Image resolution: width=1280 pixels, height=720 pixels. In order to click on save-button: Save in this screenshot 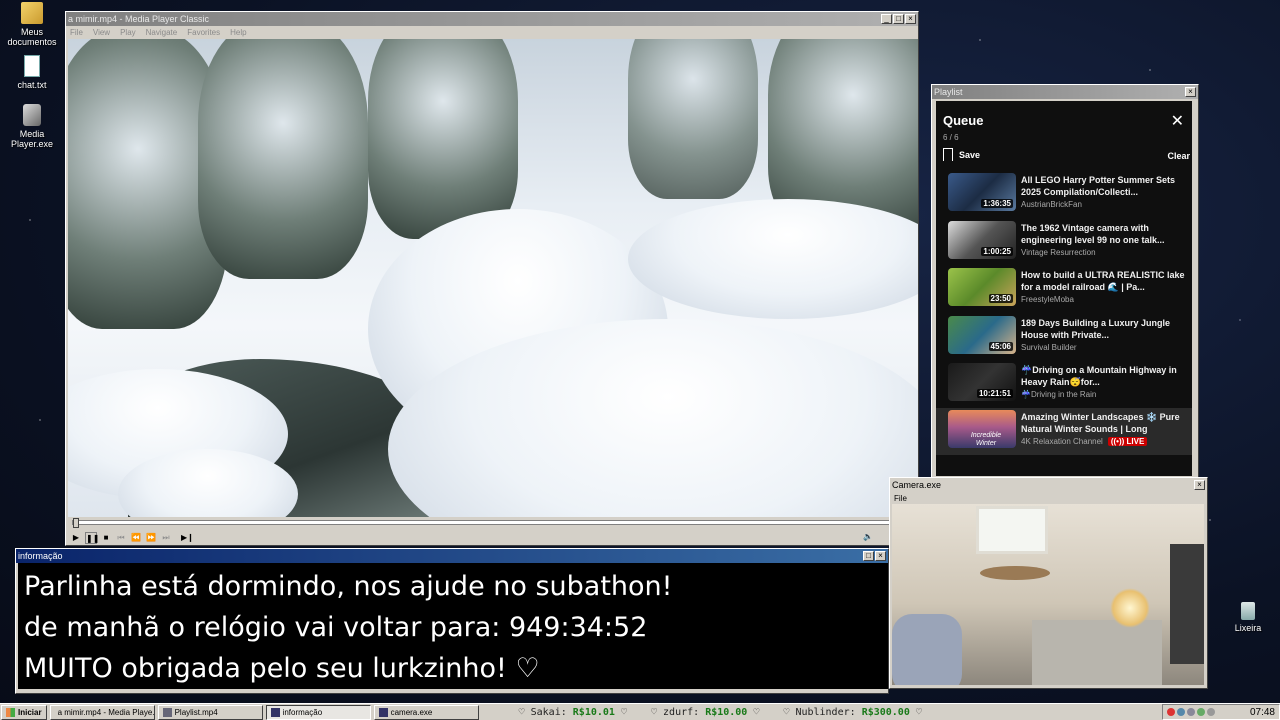, I will do `click(961, 154)`.